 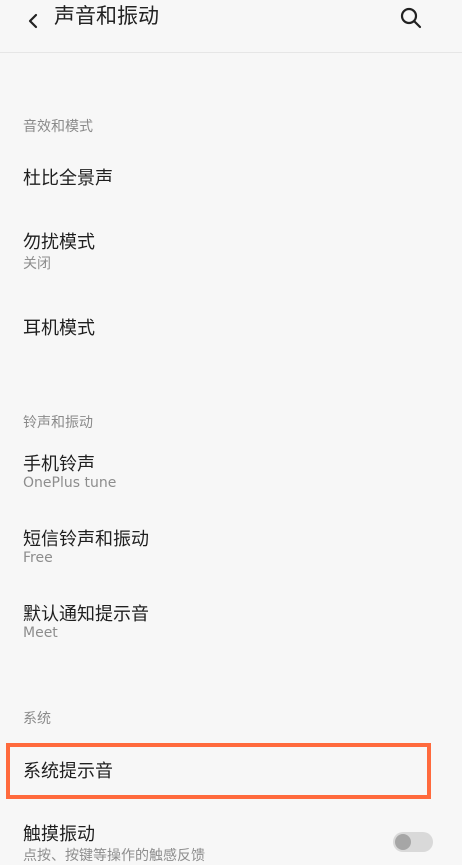 What do you see at coordinates (106, 16) in the screenshot?
I see `page-title: 声音和振动` at bounding box center [106, 16].